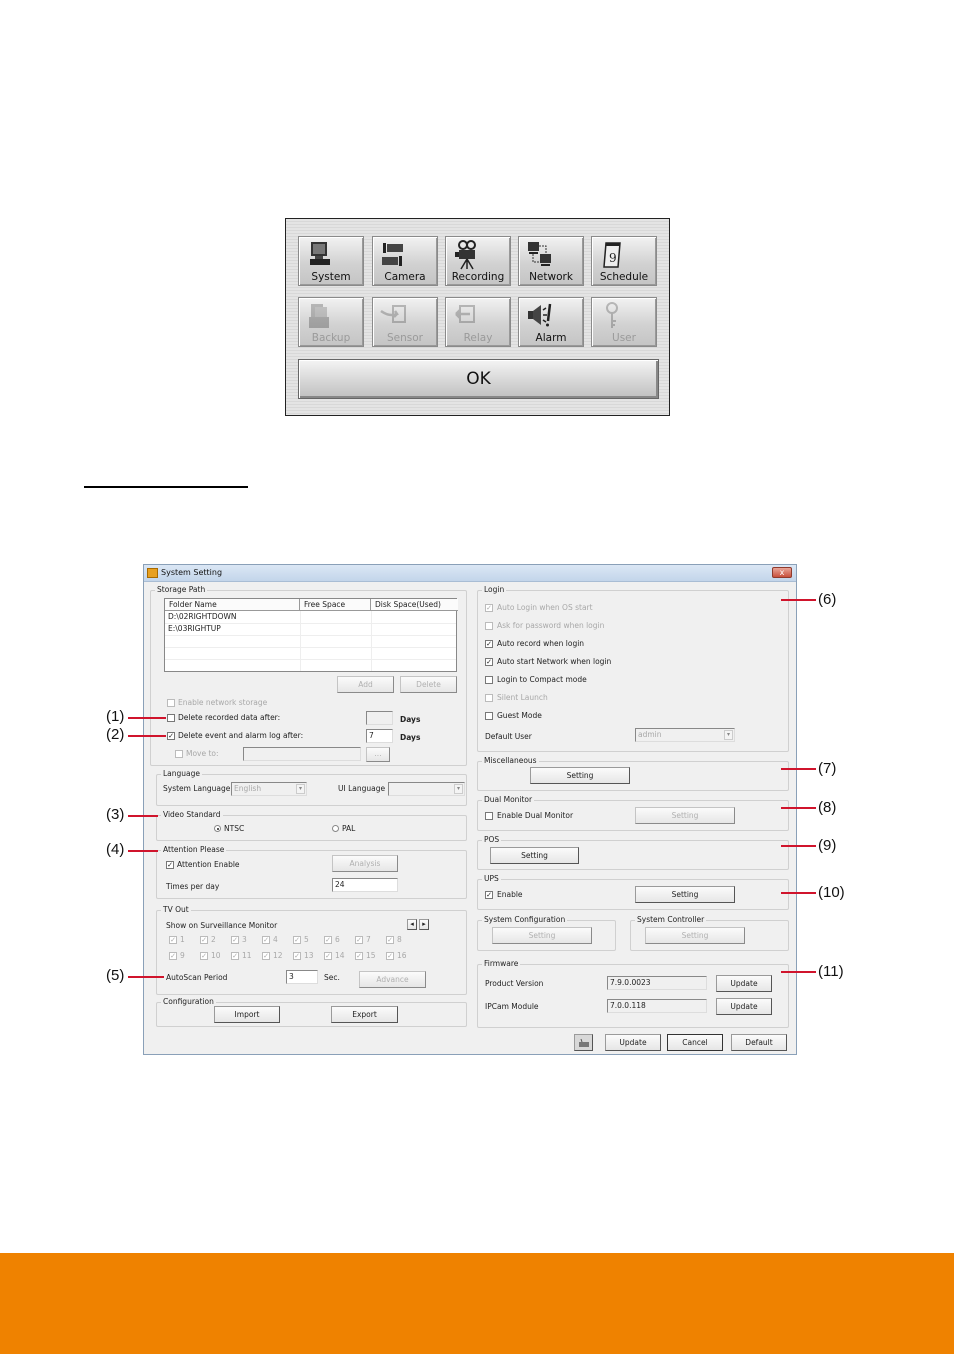 This screenshot has width=954, height=1354. Describe the element at coordinates (428, 684) in the screenshot. I see `delete-button: Delete` at that location.